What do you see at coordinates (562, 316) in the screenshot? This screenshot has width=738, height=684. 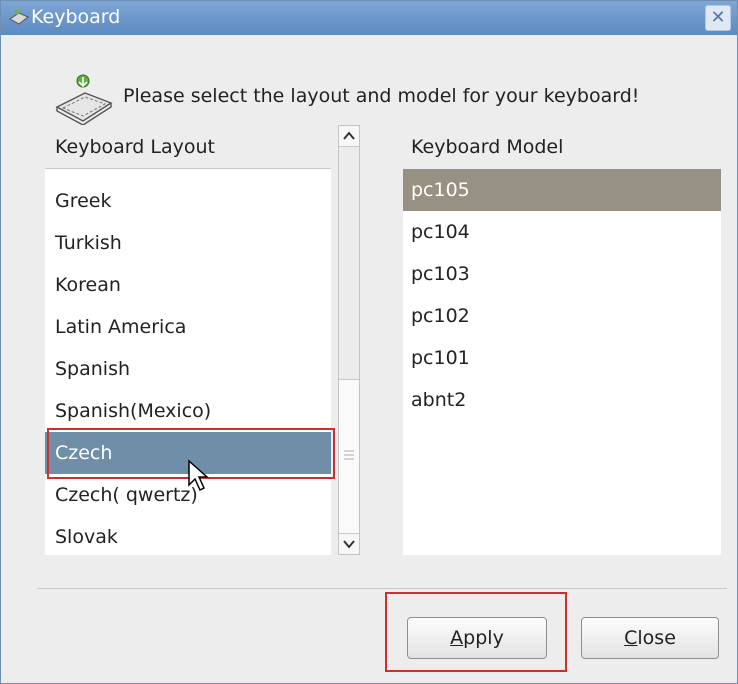 I see `model-item: pc102` at bounding box center [562, 316].